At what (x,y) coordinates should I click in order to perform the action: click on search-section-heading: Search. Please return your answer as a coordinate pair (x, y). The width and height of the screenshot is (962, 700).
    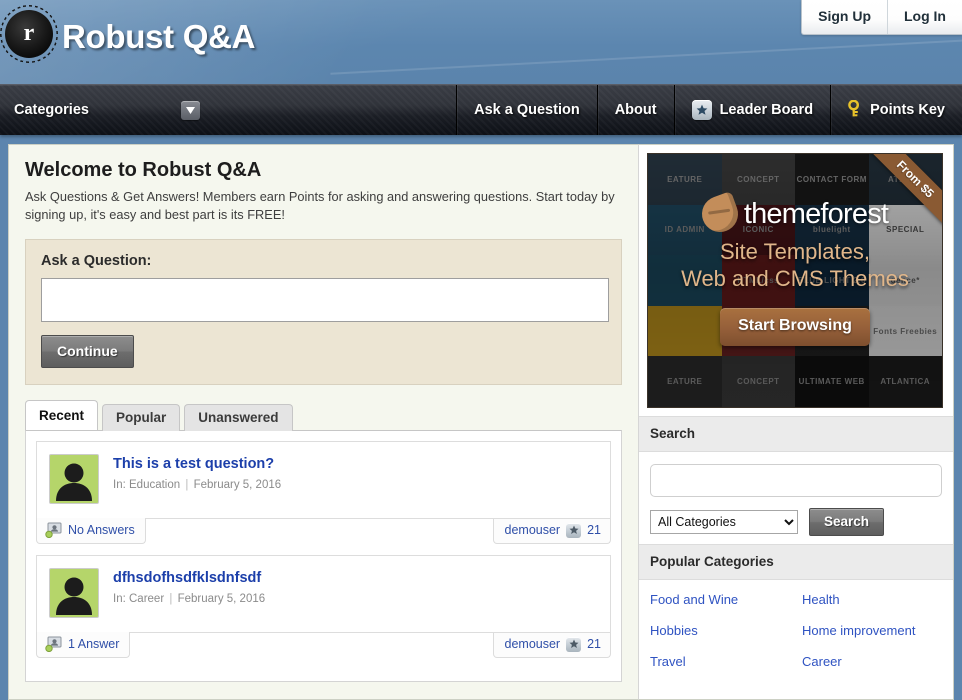
    Looking at the image, I should click on (796, 434).